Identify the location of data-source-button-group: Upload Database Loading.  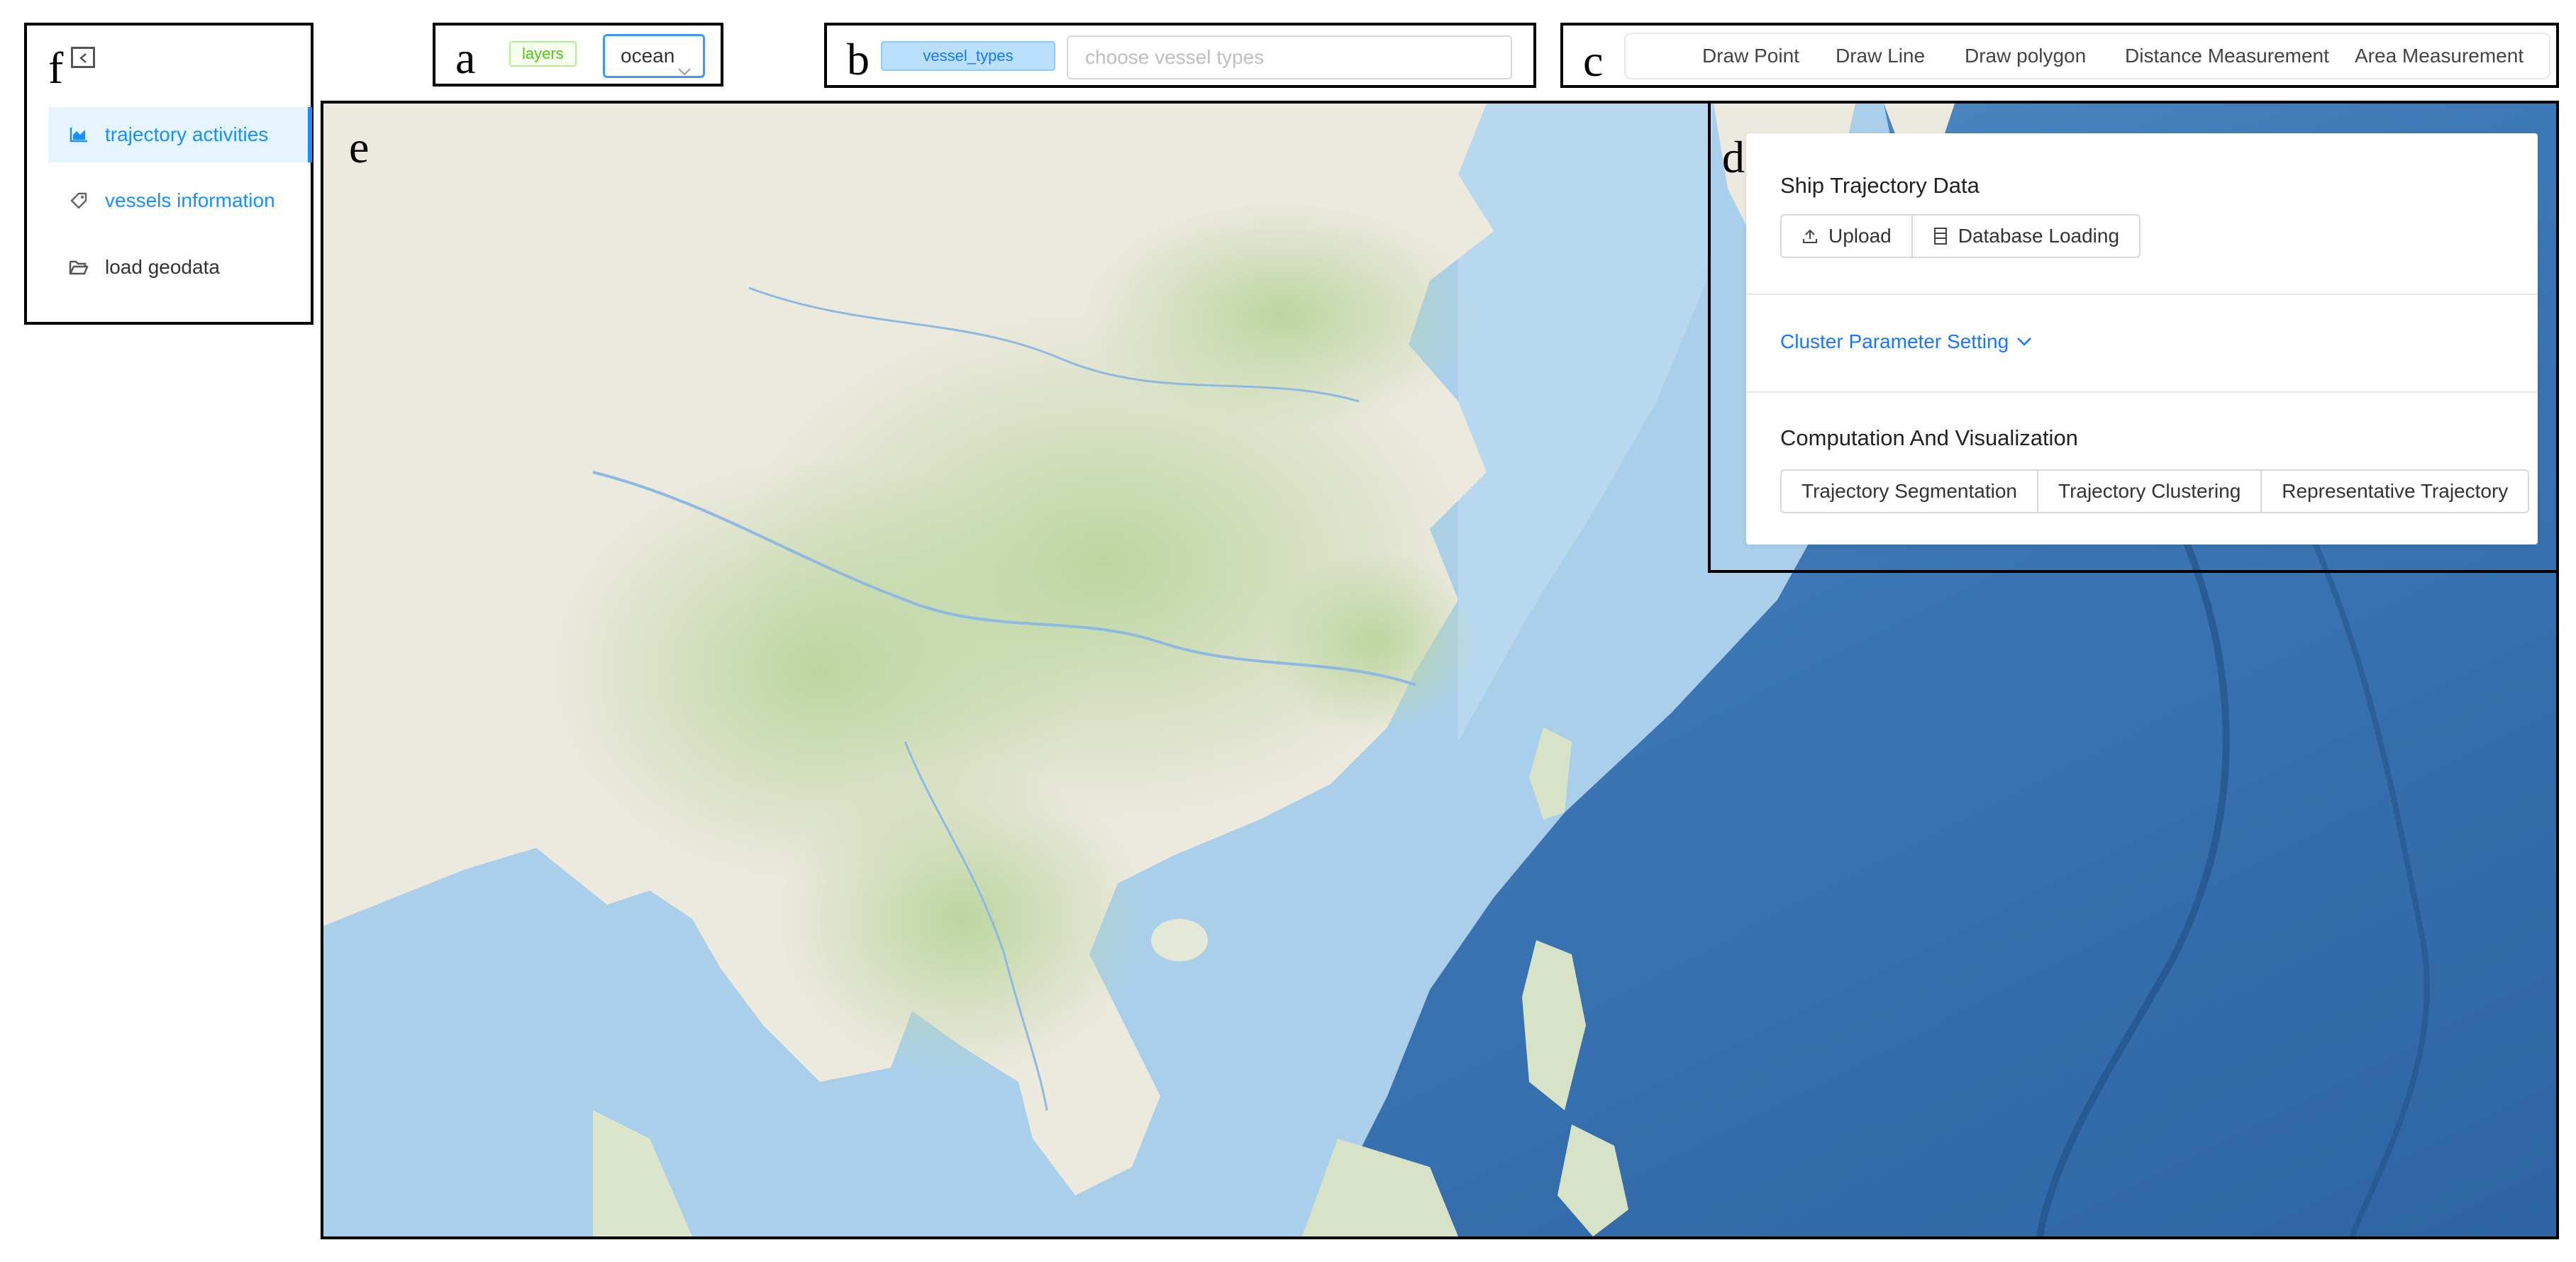
(1960, 236).